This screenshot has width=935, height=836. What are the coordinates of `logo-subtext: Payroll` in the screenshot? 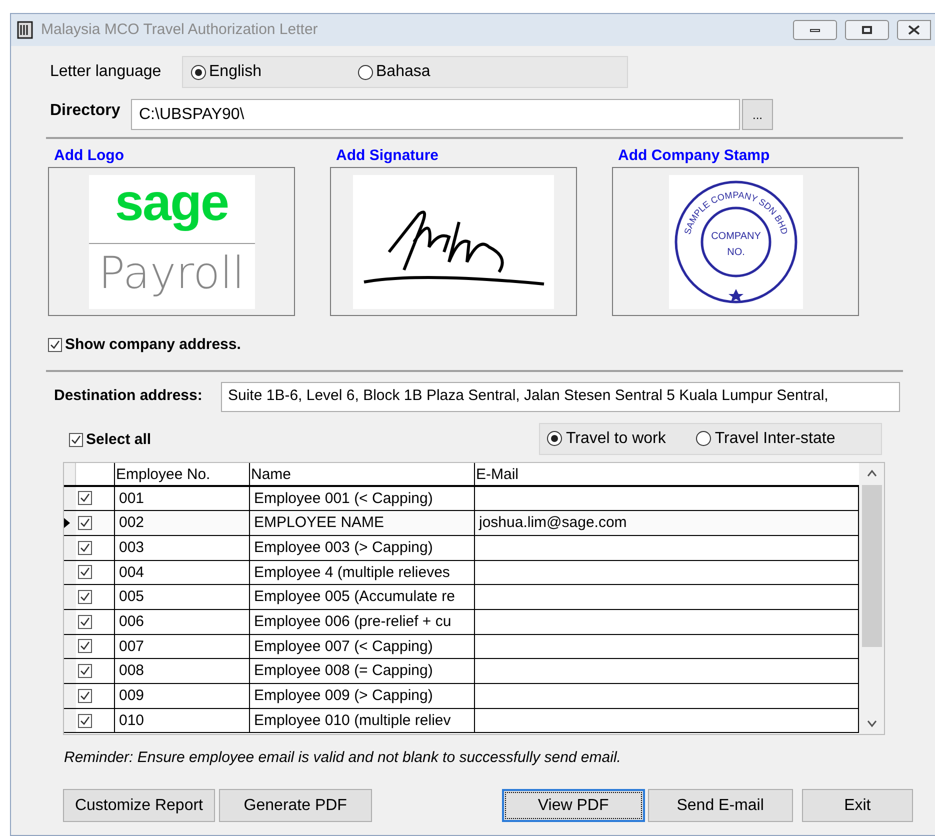 It's located at (171, 273).